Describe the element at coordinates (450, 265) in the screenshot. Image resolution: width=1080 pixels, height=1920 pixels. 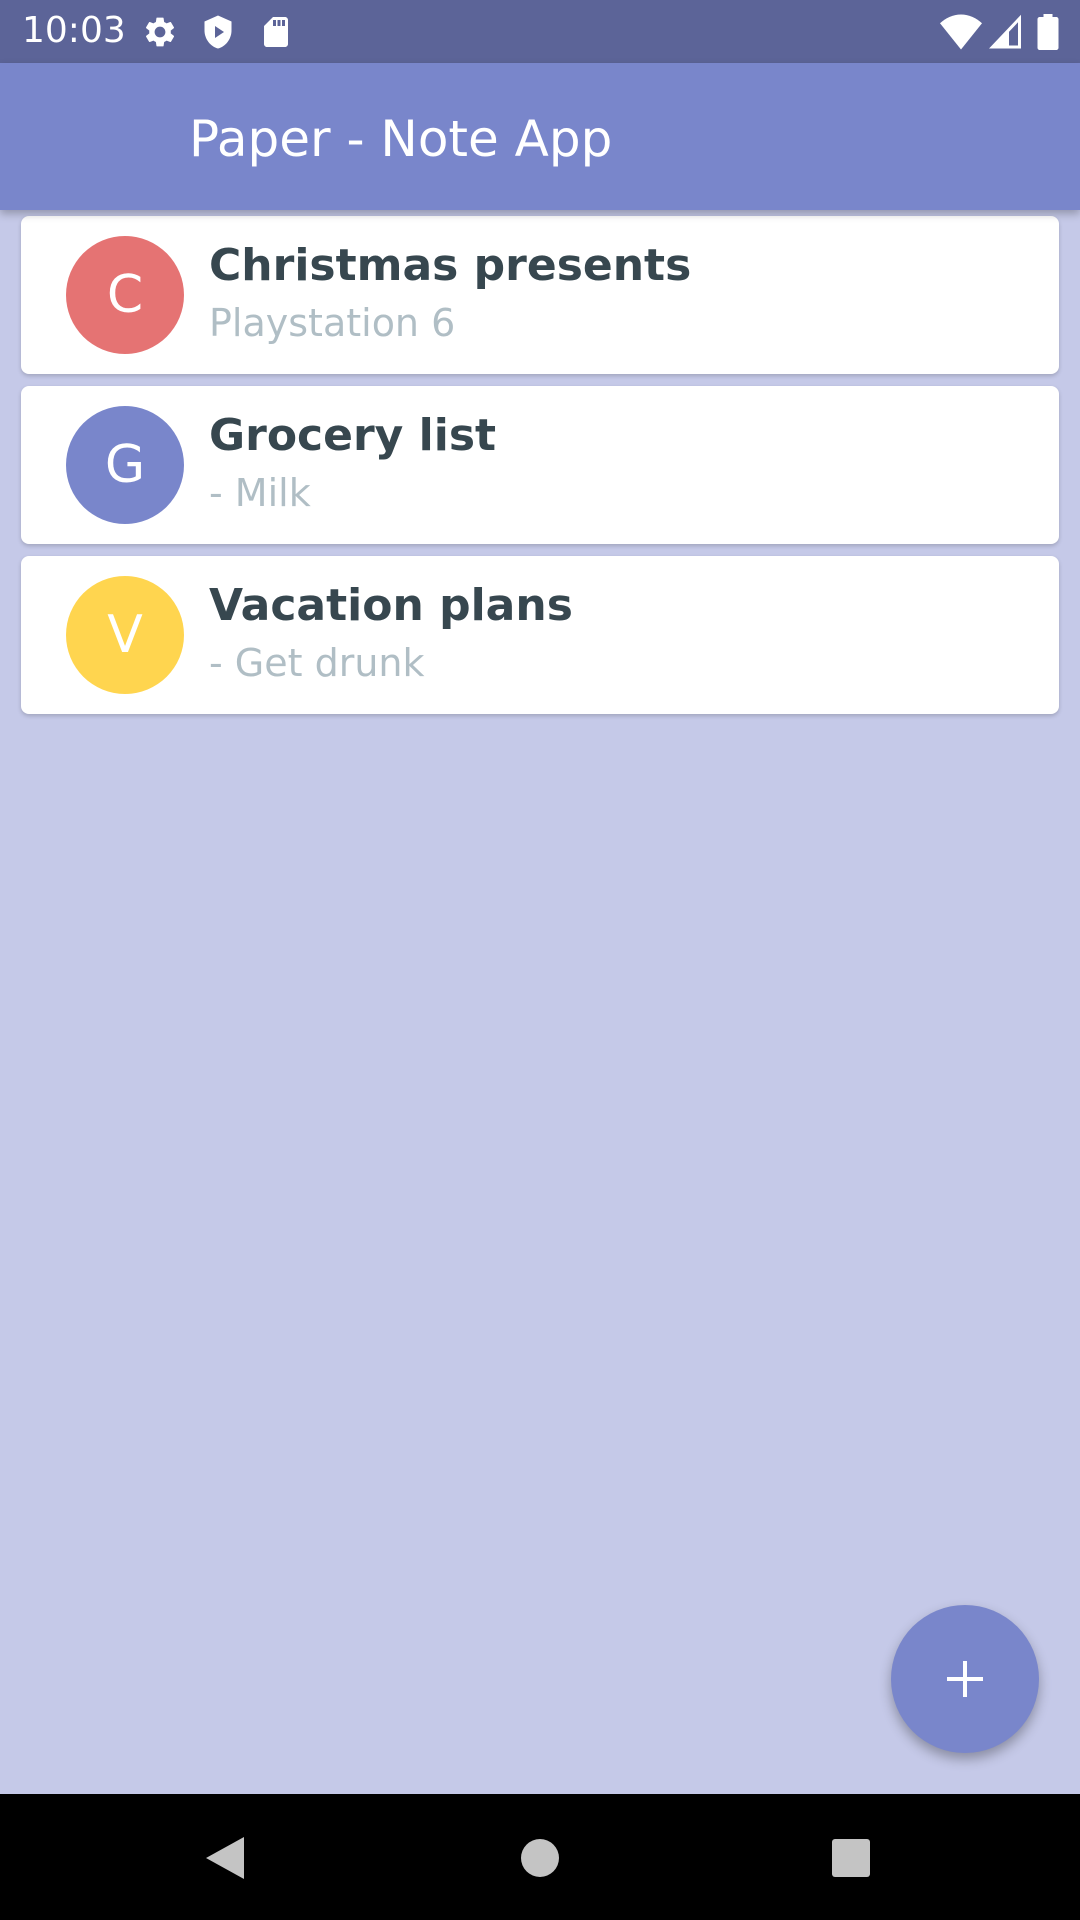
I see `note-title: Christmas presents` at that location.